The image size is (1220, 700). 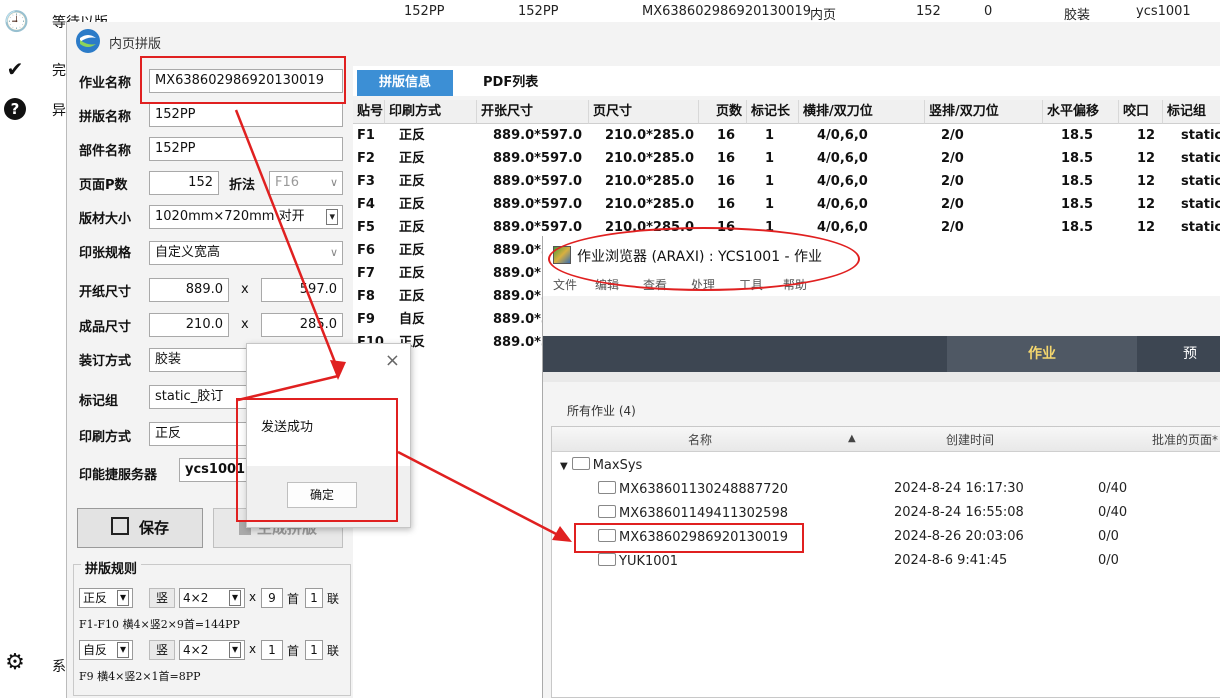 I want to click on rule1-count-input: 9, so click(x=272, y=598).